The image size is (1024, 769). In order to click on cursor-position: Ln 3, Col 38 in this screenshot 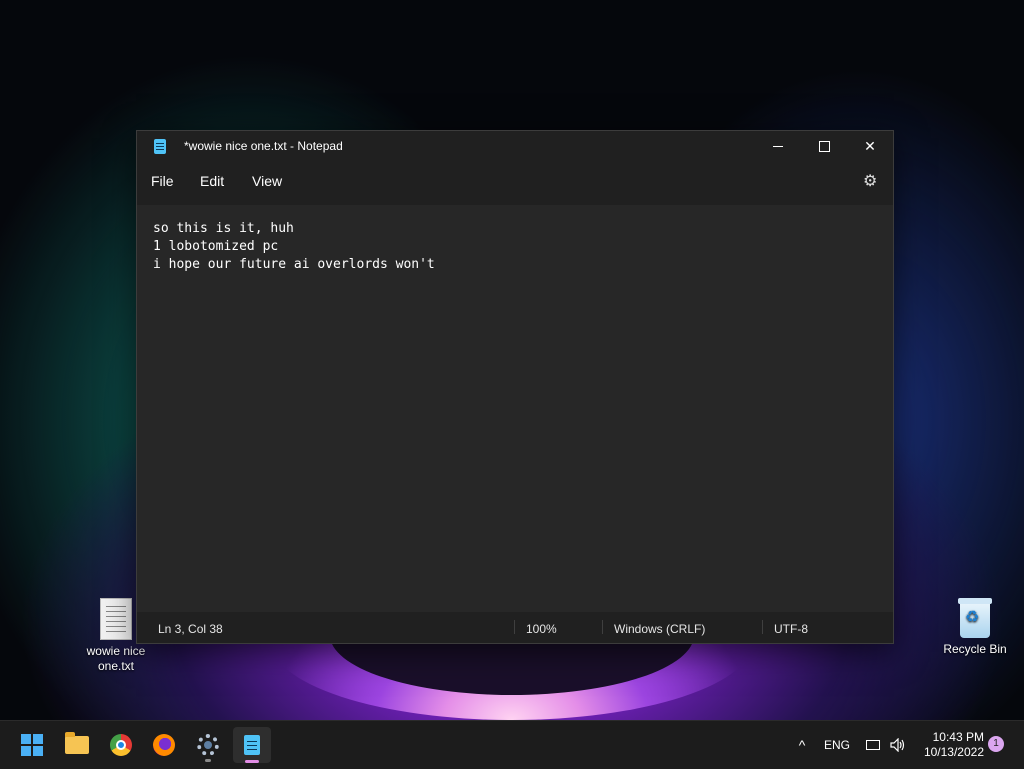, I will do `click(190, 629)`.